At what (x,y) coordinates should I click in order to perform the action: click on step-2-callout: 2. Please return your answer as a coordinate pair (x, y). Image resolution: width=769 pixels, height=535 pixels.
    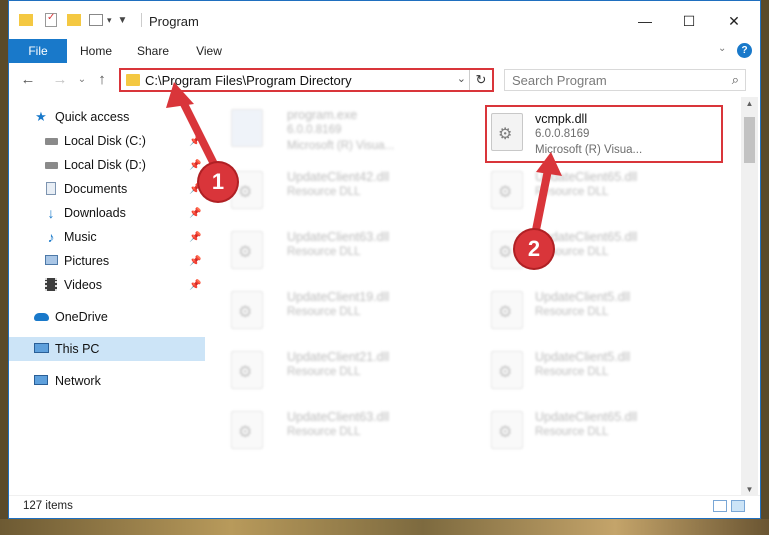
    Looking at the image, I should click on (534, 249).